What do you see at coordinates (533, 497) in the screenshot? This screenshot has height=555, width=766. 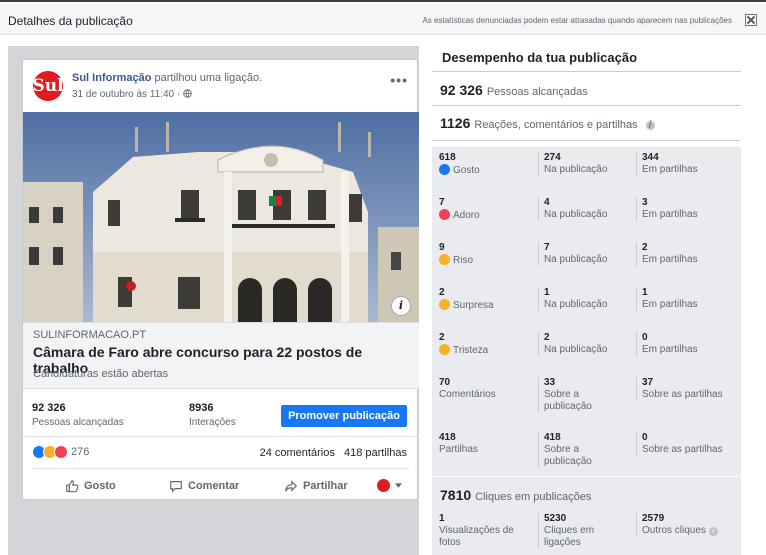 I see `post-clicks-label: Cliques em publicações` at bounding box center [533, 497].